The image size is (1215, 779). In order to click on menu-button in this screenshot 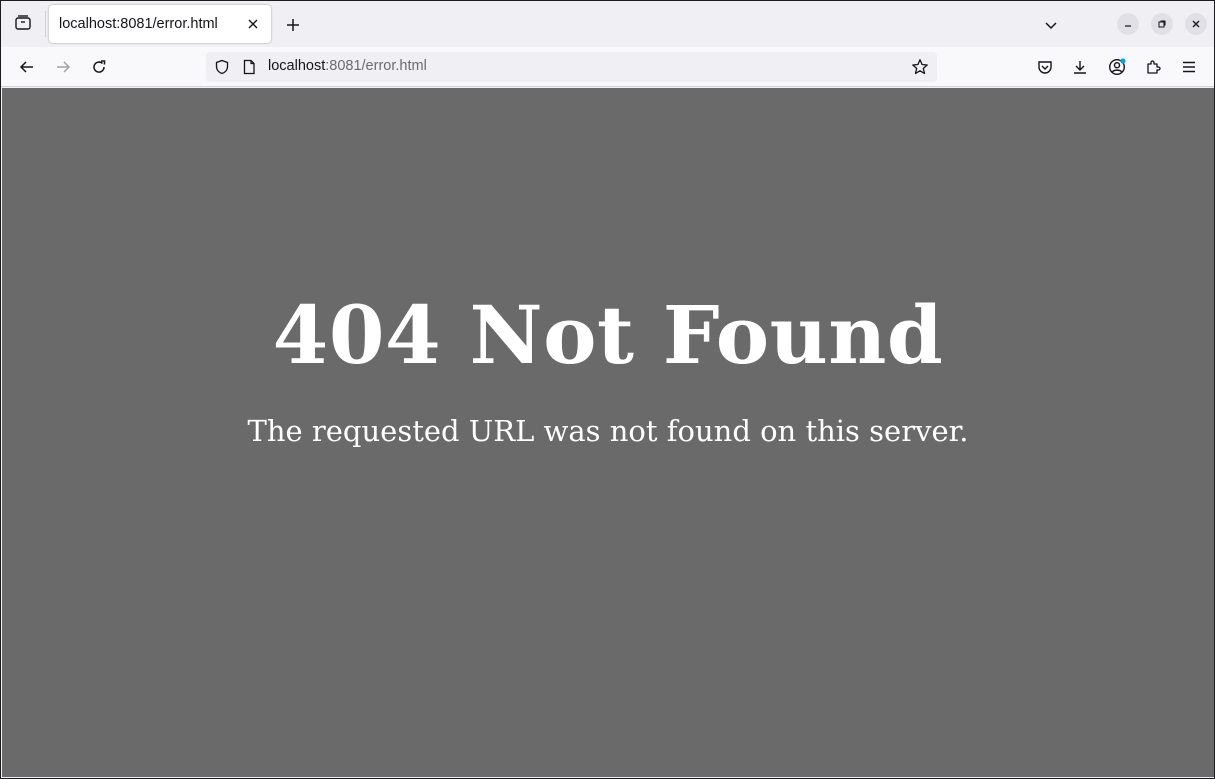, I will do `click(1189, 67)`.